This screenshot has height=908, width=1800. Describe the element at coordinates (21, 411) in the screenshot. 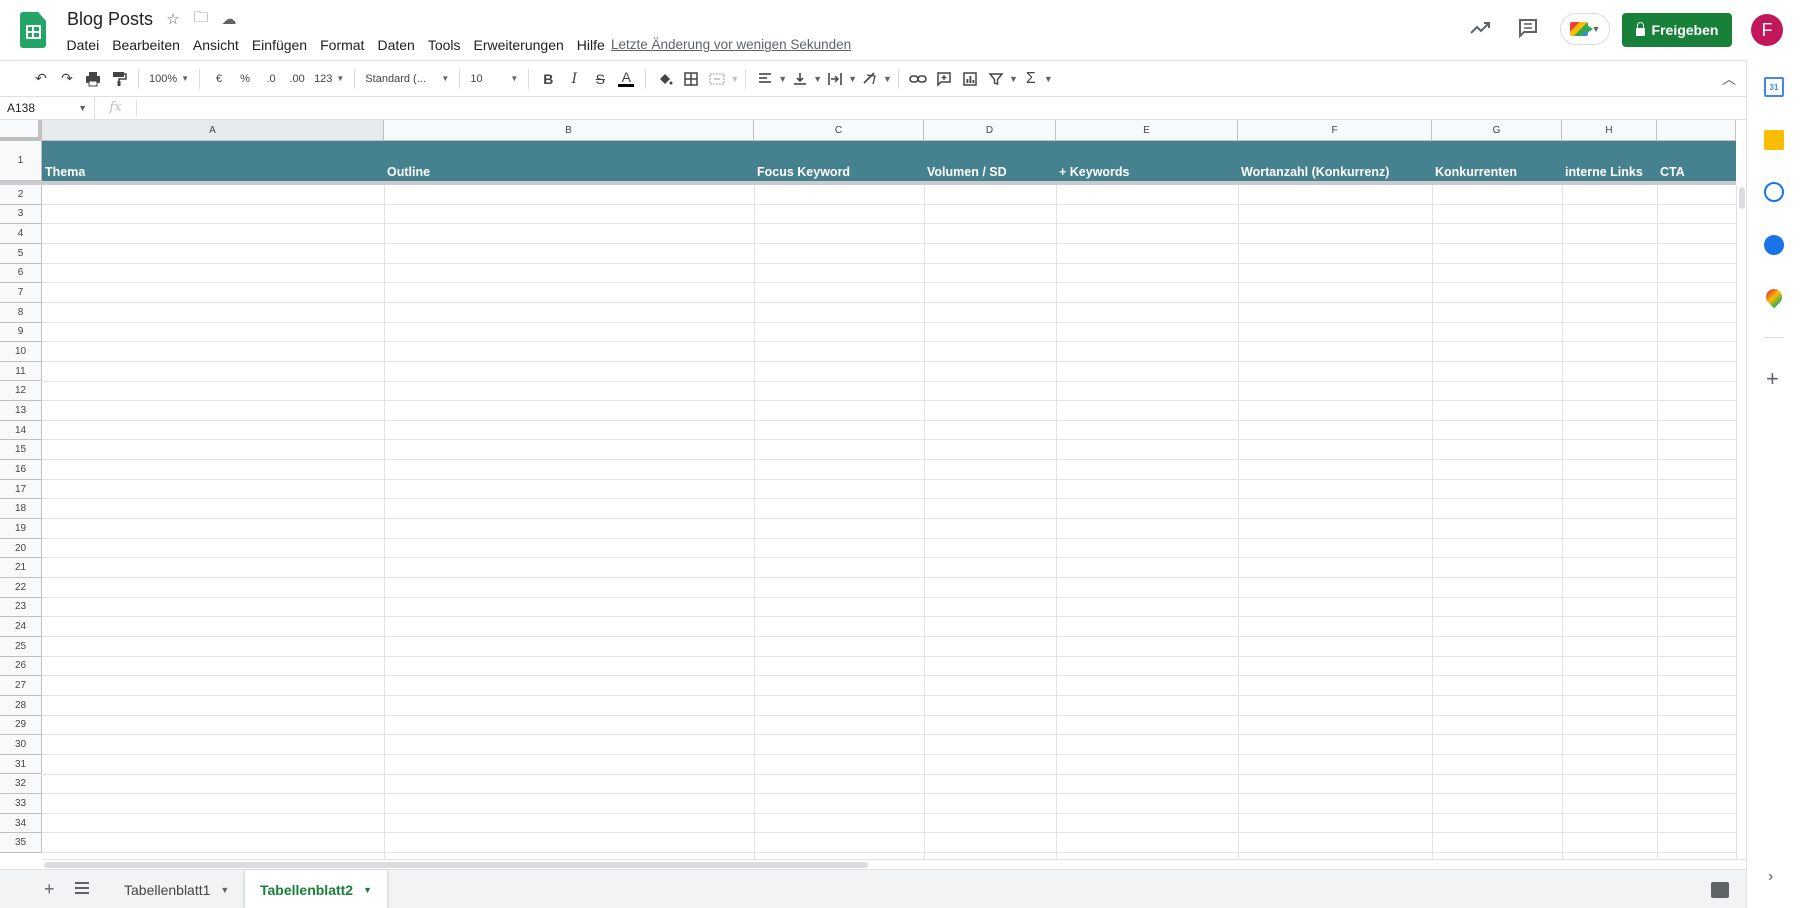

I see `row-header-13: 13` at that location.